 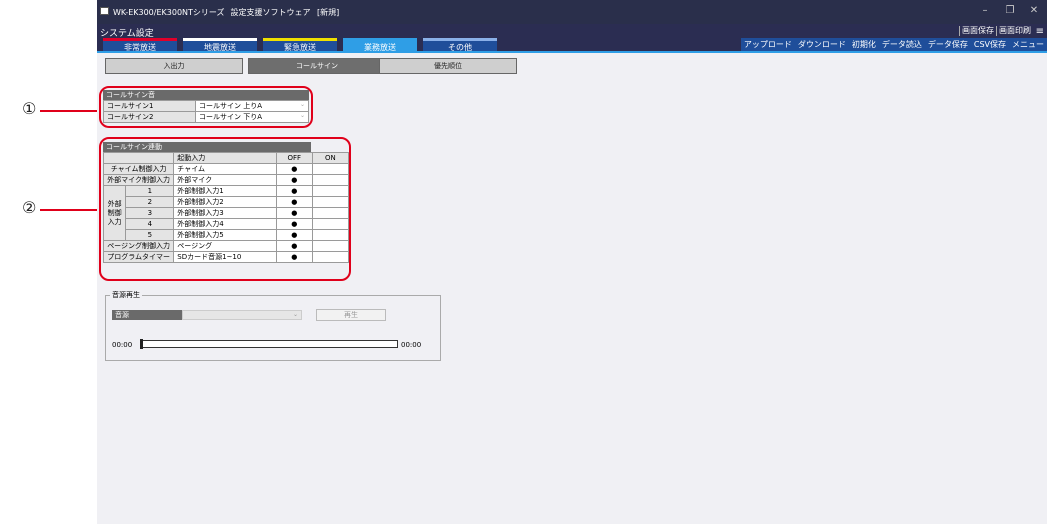 I want to click on play-button: 再生, so click(x=351, y=315).